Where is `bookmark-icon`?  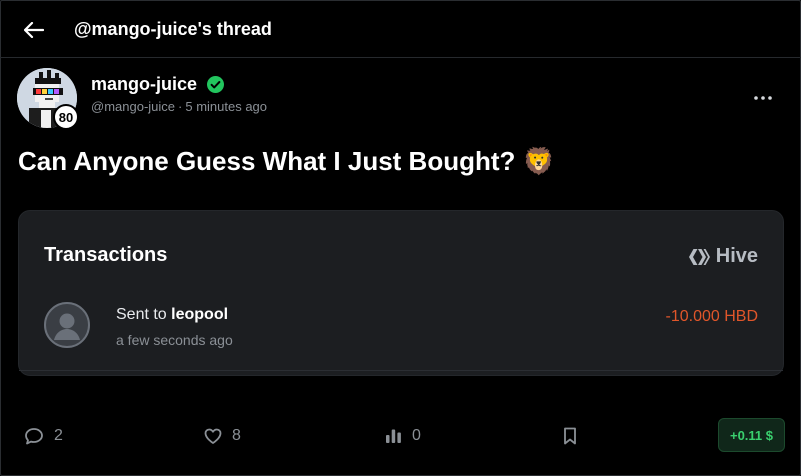
bookmark-icon is located at coordinates (570, 436).